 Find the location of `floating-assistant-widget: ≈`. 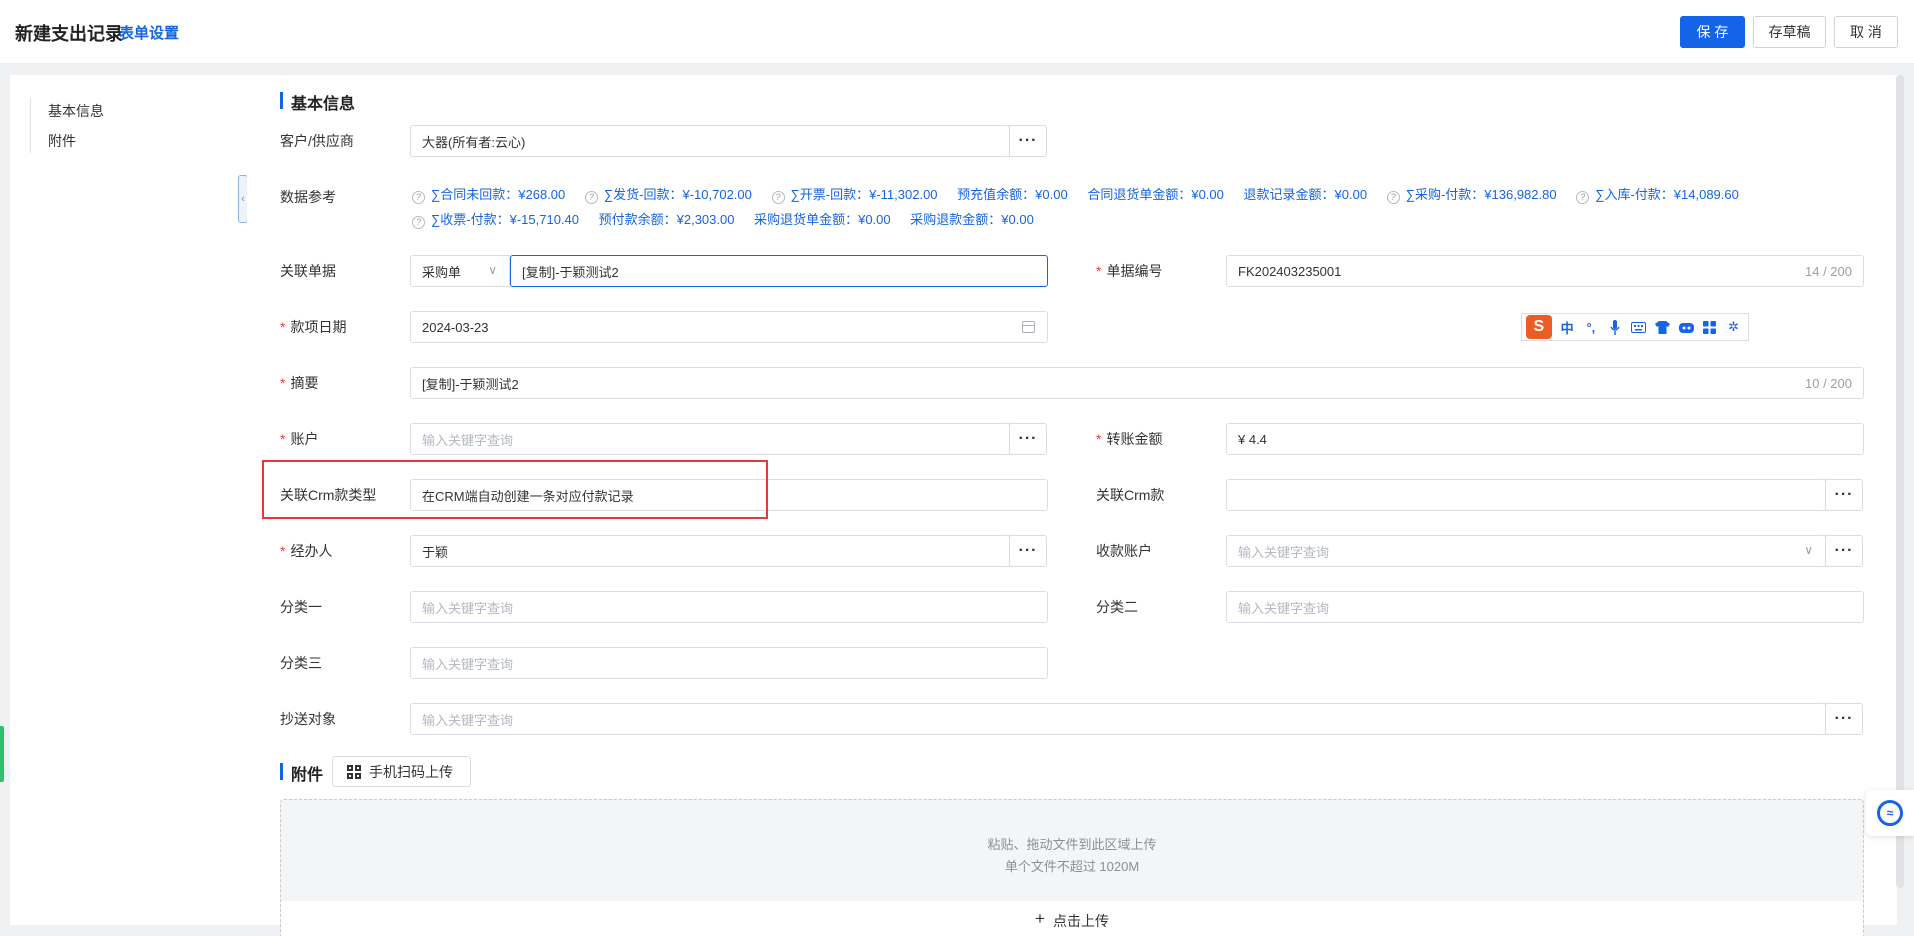

floating-assistant-widget: ≈ is located at coordinates (1890, 813).